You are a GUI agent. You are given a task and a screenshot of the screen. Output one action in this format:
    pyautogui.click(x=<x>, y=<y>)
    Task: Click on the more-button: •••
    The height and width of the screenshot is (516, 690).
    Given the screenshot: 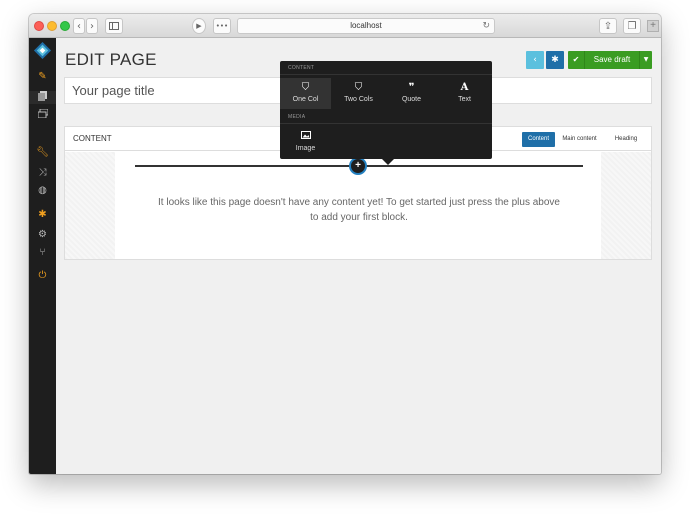 What is the action you would take?
    pyautogui.click(x=222, y=26)
    